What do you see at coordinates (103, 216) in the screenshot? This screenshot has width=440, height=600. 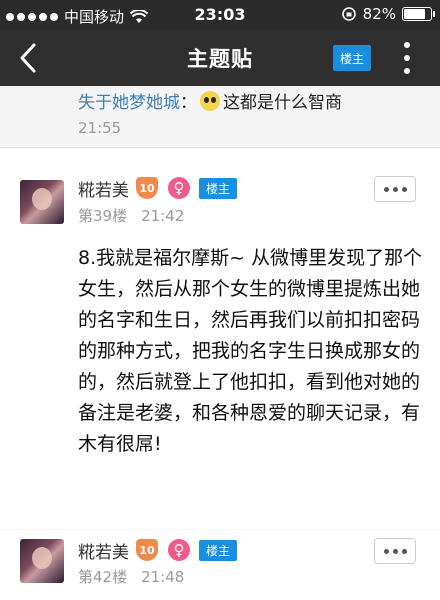 I see `floor-number: 第39楼` at bounding box center [103, 216].